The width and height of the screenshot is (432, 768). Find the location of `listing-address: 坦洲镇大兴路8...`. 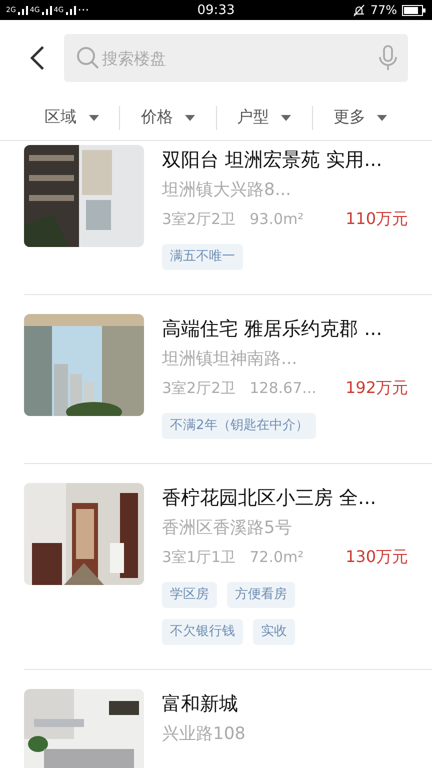

listing-address: 坦洲镇大兴路8... is located at coordinates (227, 190).